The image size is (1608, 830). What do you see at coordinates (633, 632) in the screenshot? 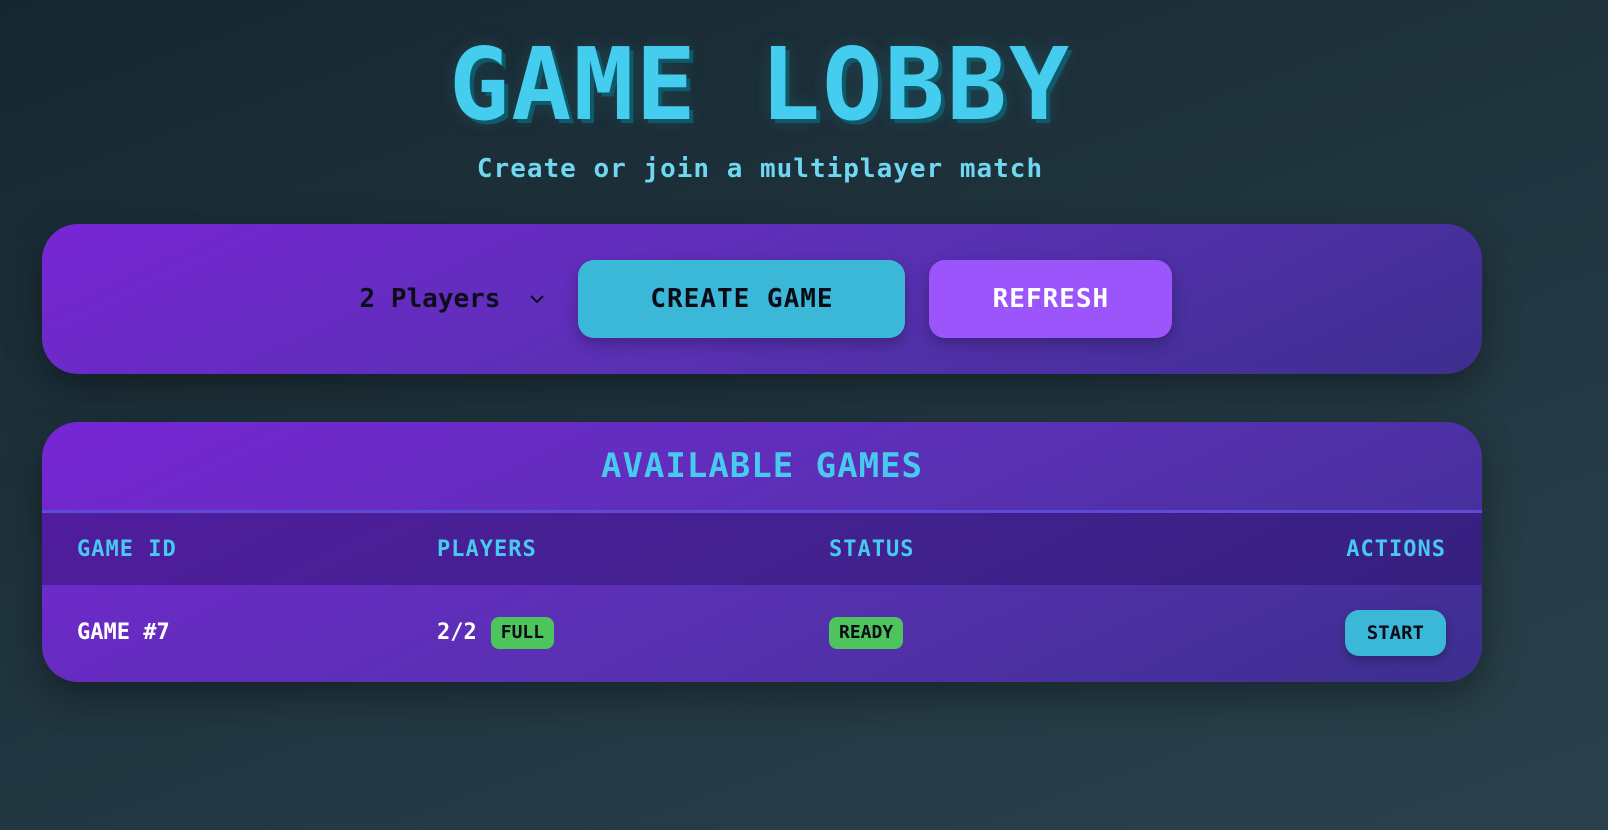
I see `players-cell: 2/2 FULL` at bounding box center [633, 632].